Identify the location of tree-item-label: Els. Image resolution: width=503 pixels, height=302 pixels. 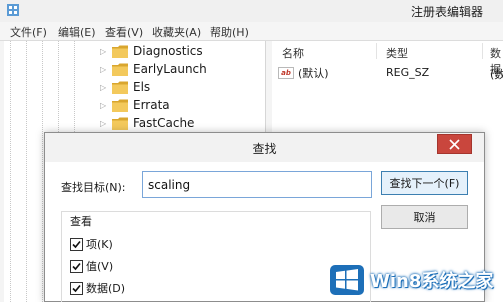
(142, 87).